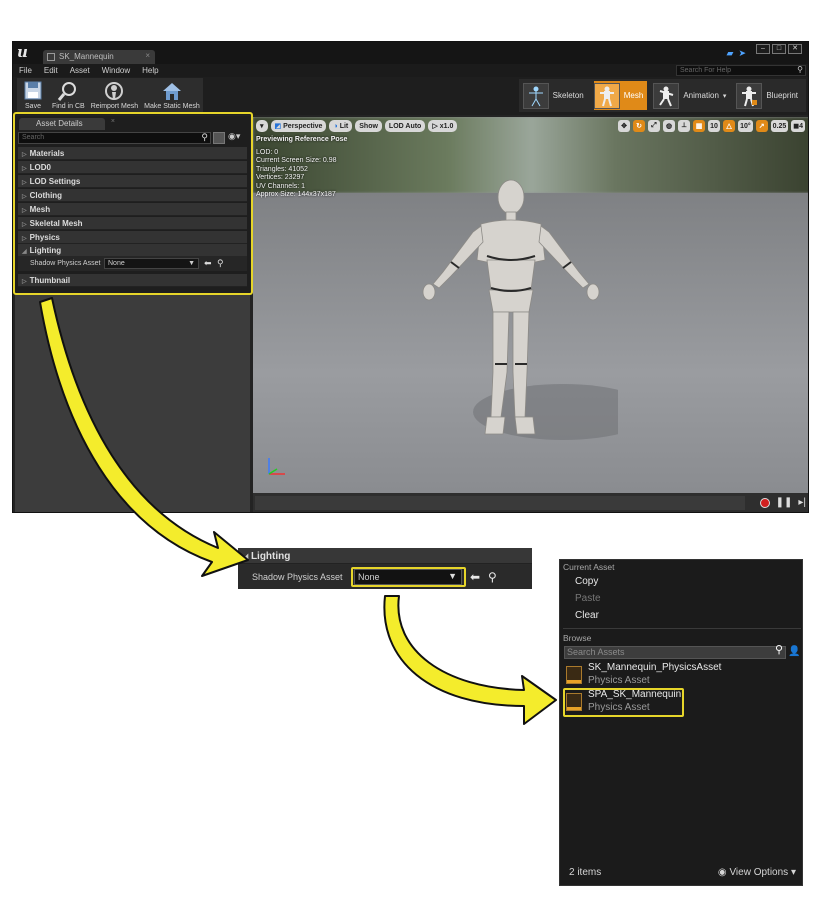 The width and height of the screenshot is (820, 907). What do you see at coordinates (639, 126) in the screenshot?
I see `rotate-tool-icon: ↻` at bounding box center [639, 126].